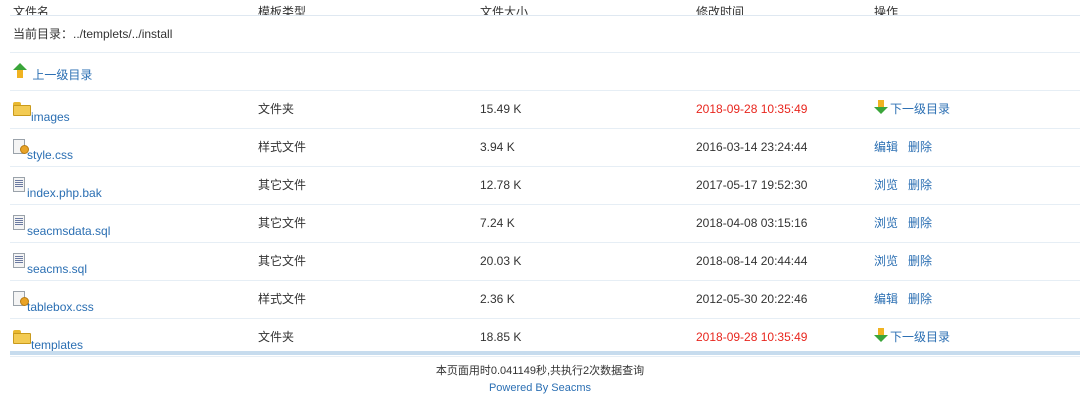  I want to click on file-name-cell: seacmsdata.sql, so click(61, 223).